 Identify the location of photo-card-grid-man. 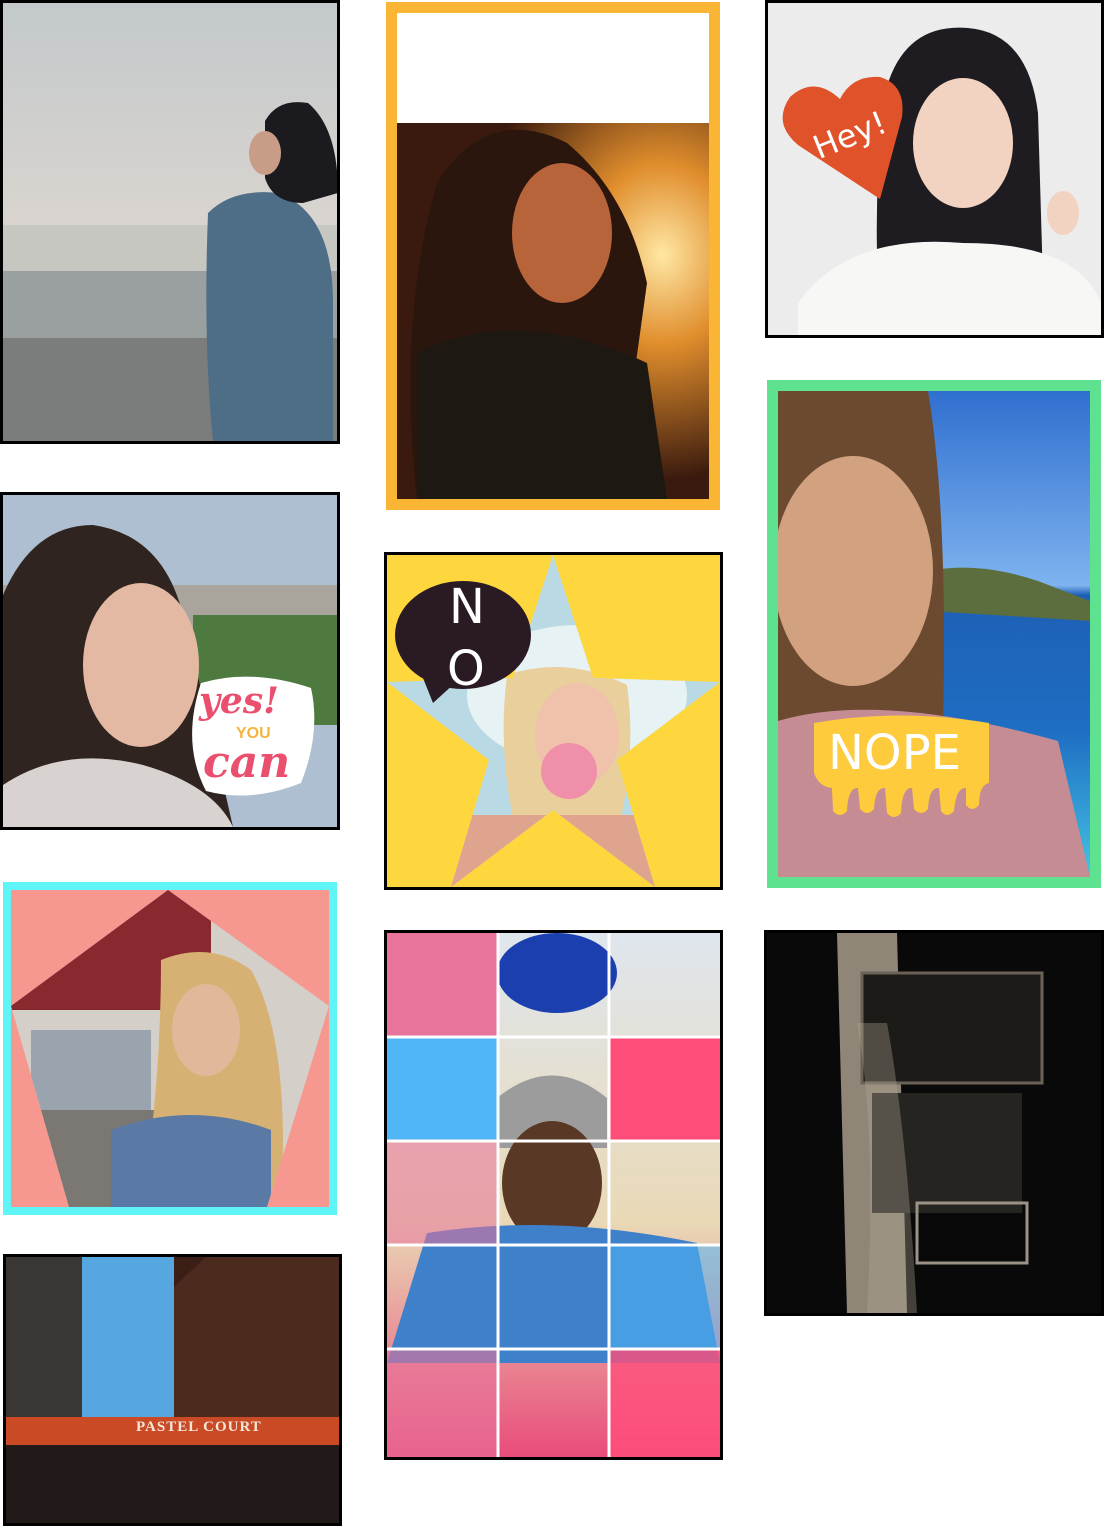
(553, 1195).